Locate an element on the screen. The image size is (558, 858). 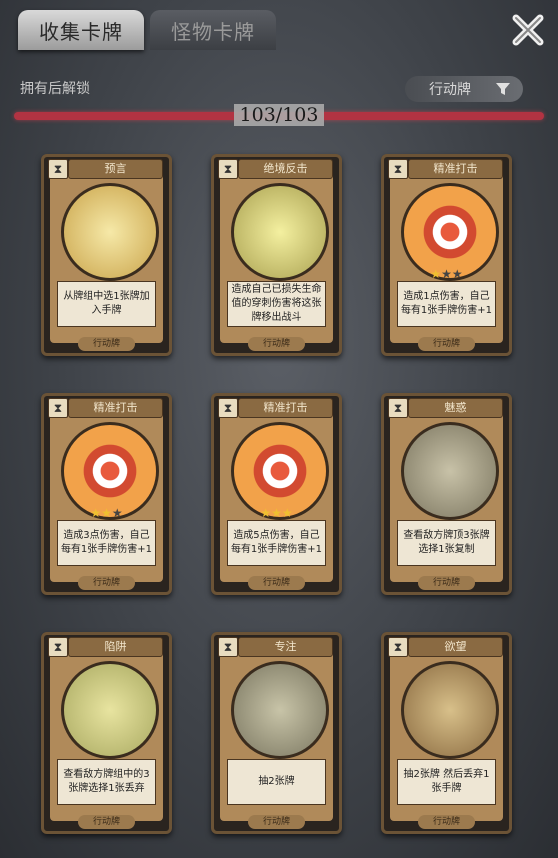
card-title: 陷阱 is located at coordinates (115, 647).